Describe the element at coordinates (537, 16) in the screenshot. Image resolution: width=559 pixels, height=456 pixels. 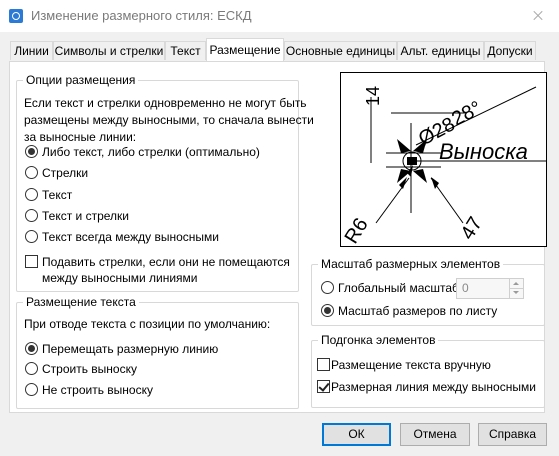
I see `close-icon` at that location.